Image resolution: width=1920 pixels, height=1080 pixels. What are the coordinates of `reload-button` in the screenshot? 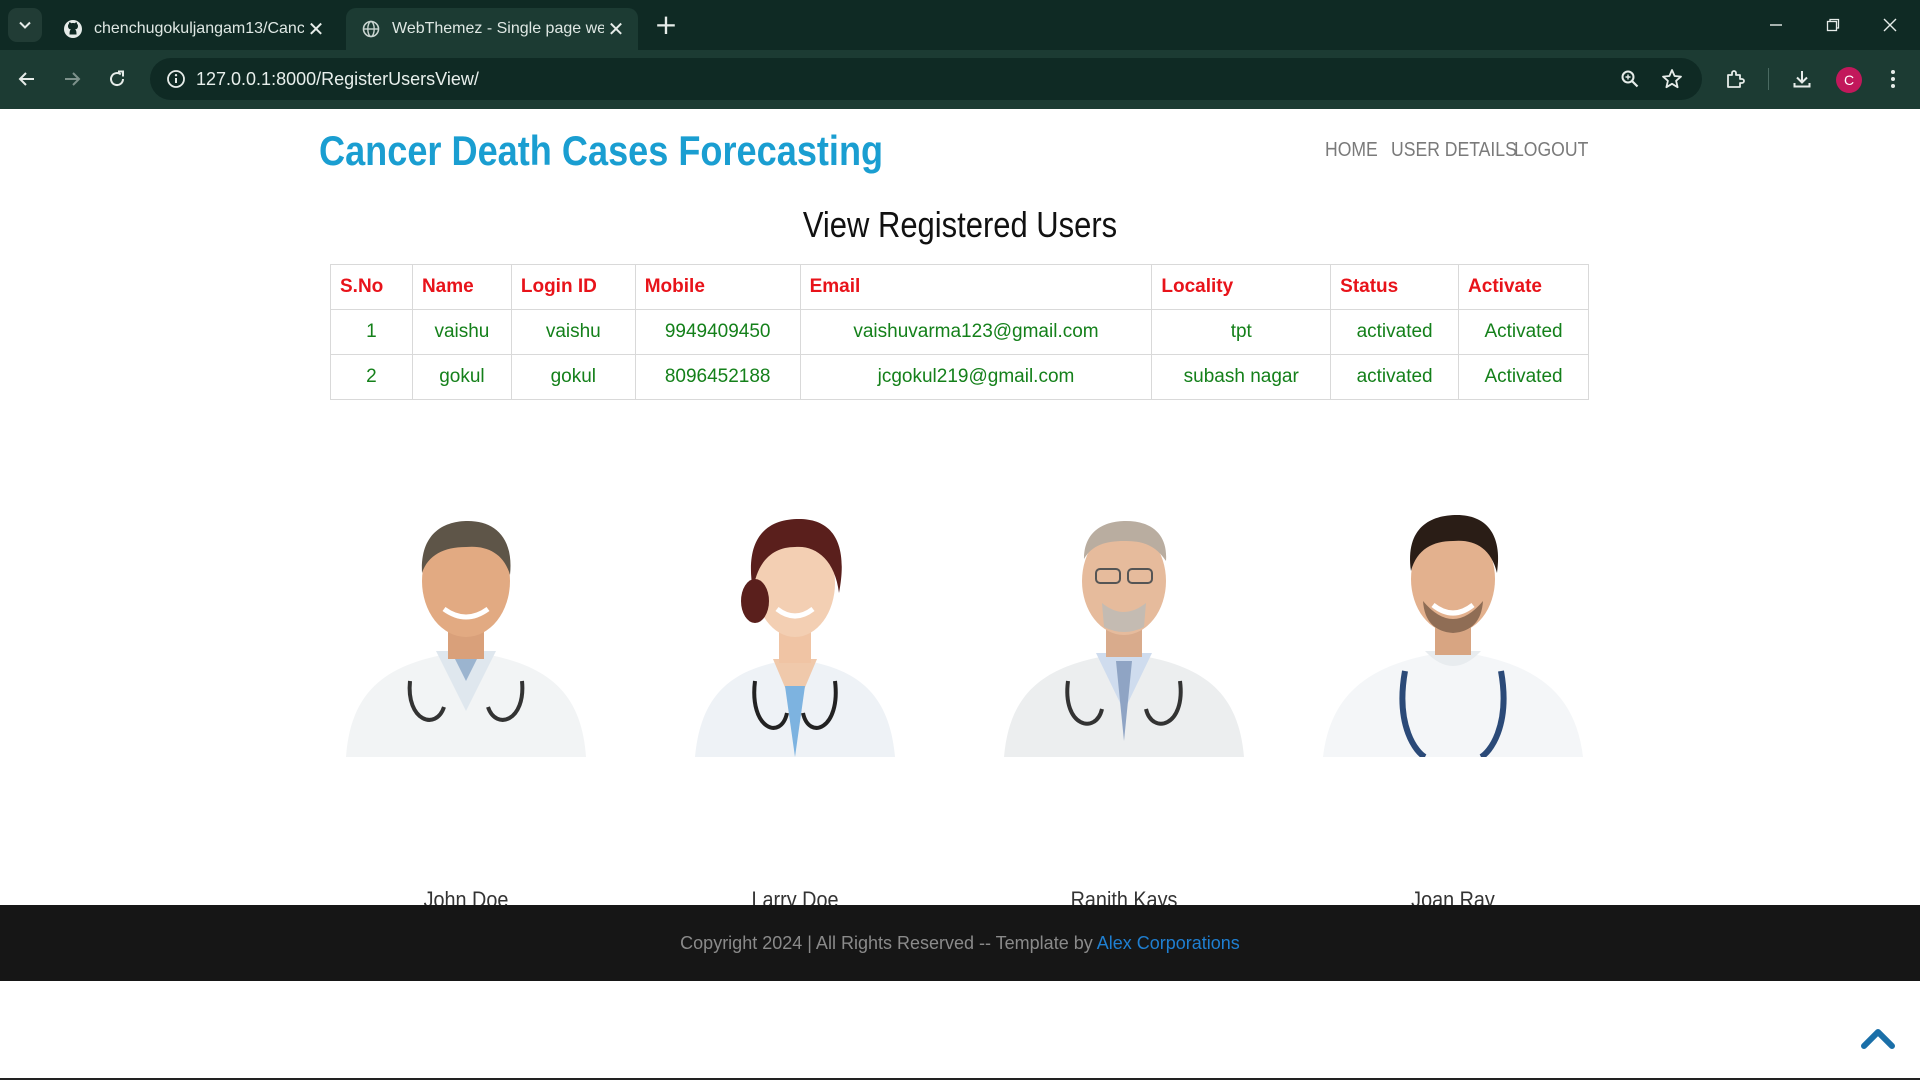 It's located at (117, 79).